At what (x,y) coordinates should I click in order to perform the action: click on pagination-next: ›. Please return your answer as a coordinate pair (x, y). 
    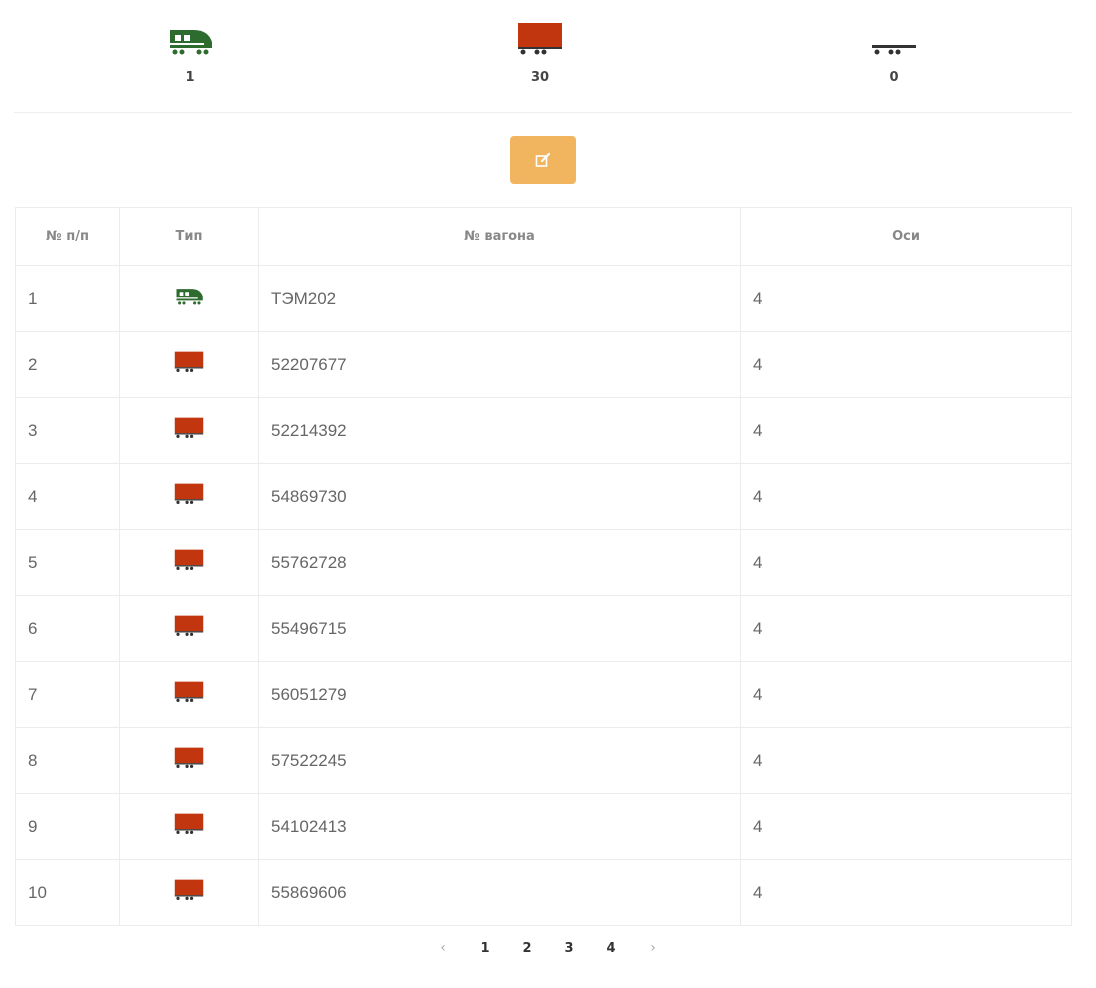
    Looking at the image, I should click on (653, 948).